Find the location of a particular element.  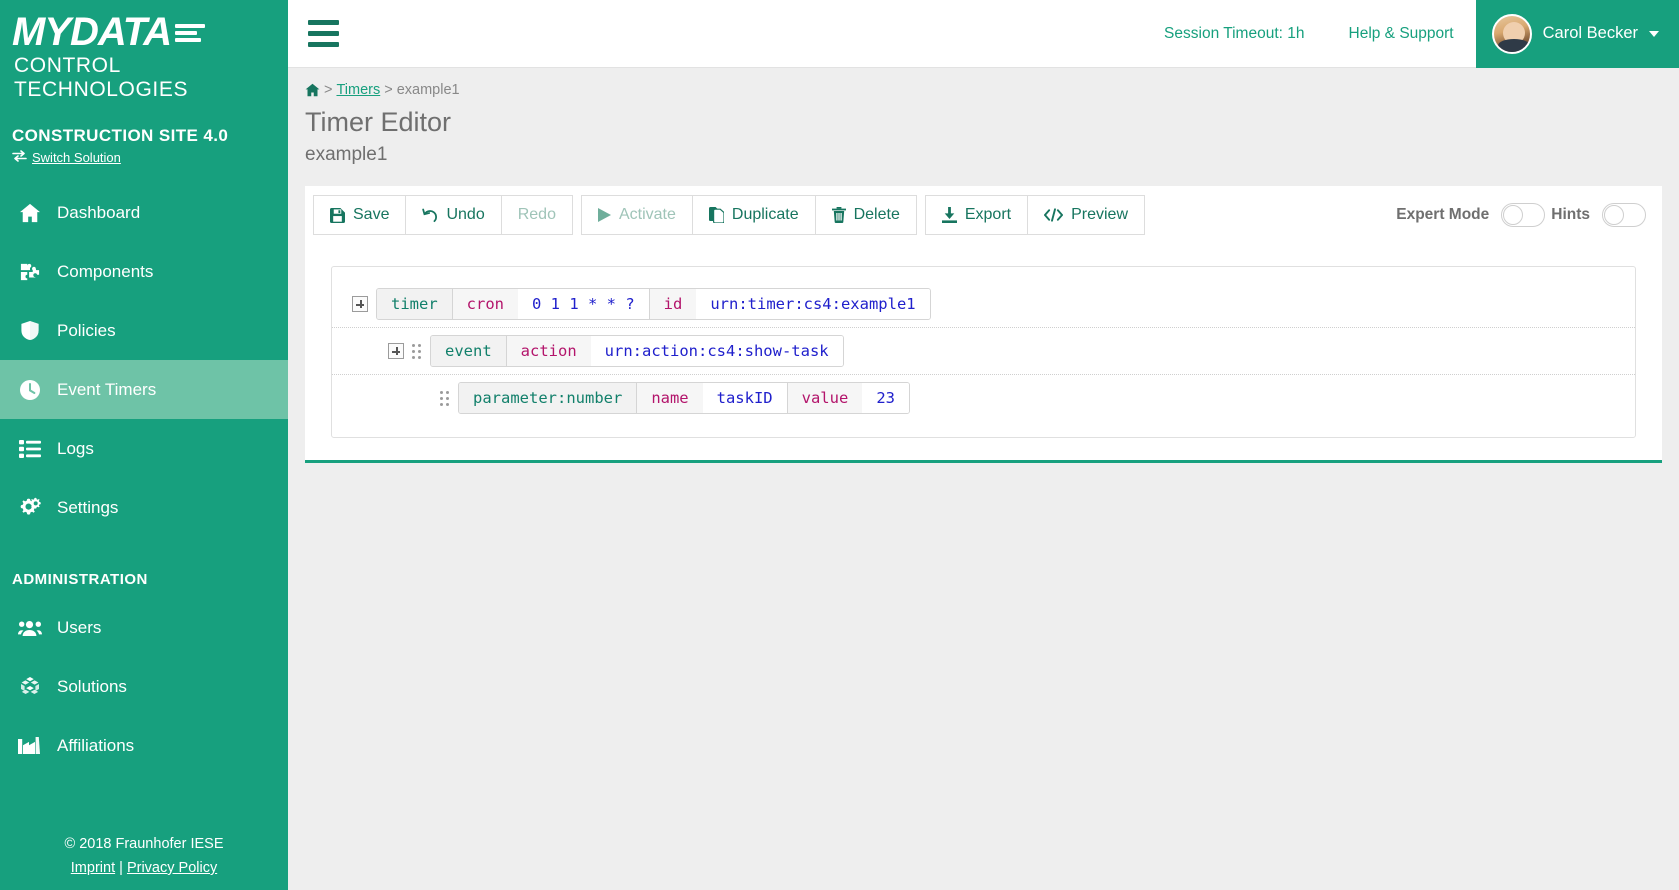

sidebar-item-components: Components is located at coordinates (144, 271).